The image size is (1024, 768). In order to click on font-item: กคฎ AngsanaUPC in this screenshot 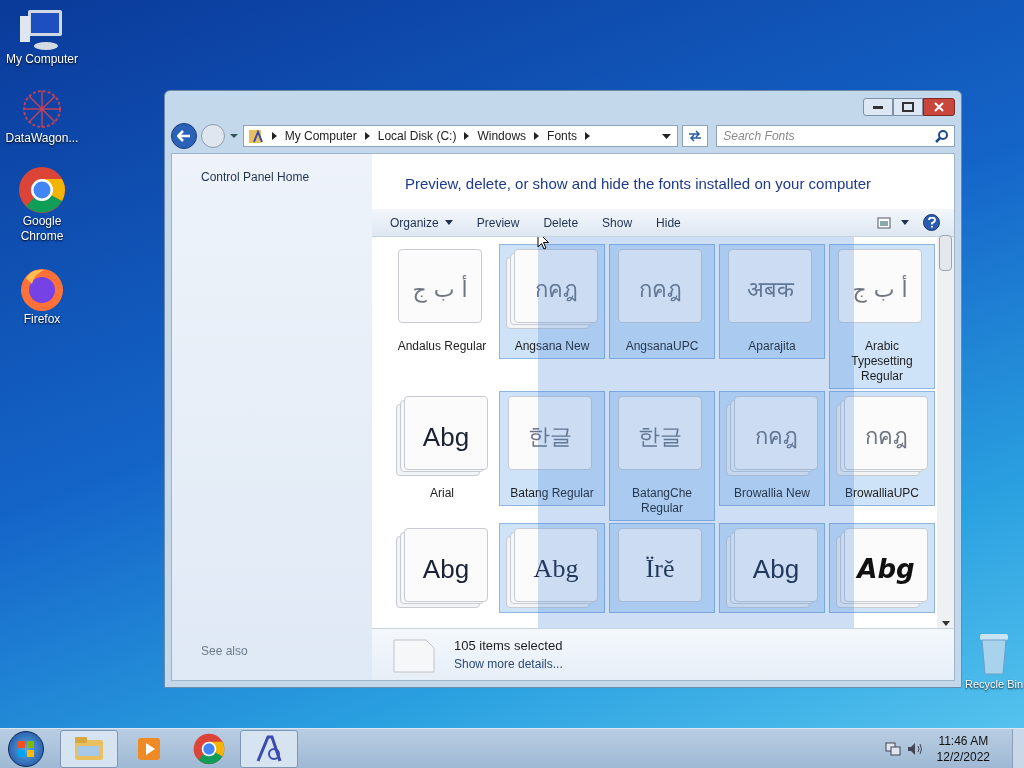, I will do `click(662, 301)`.